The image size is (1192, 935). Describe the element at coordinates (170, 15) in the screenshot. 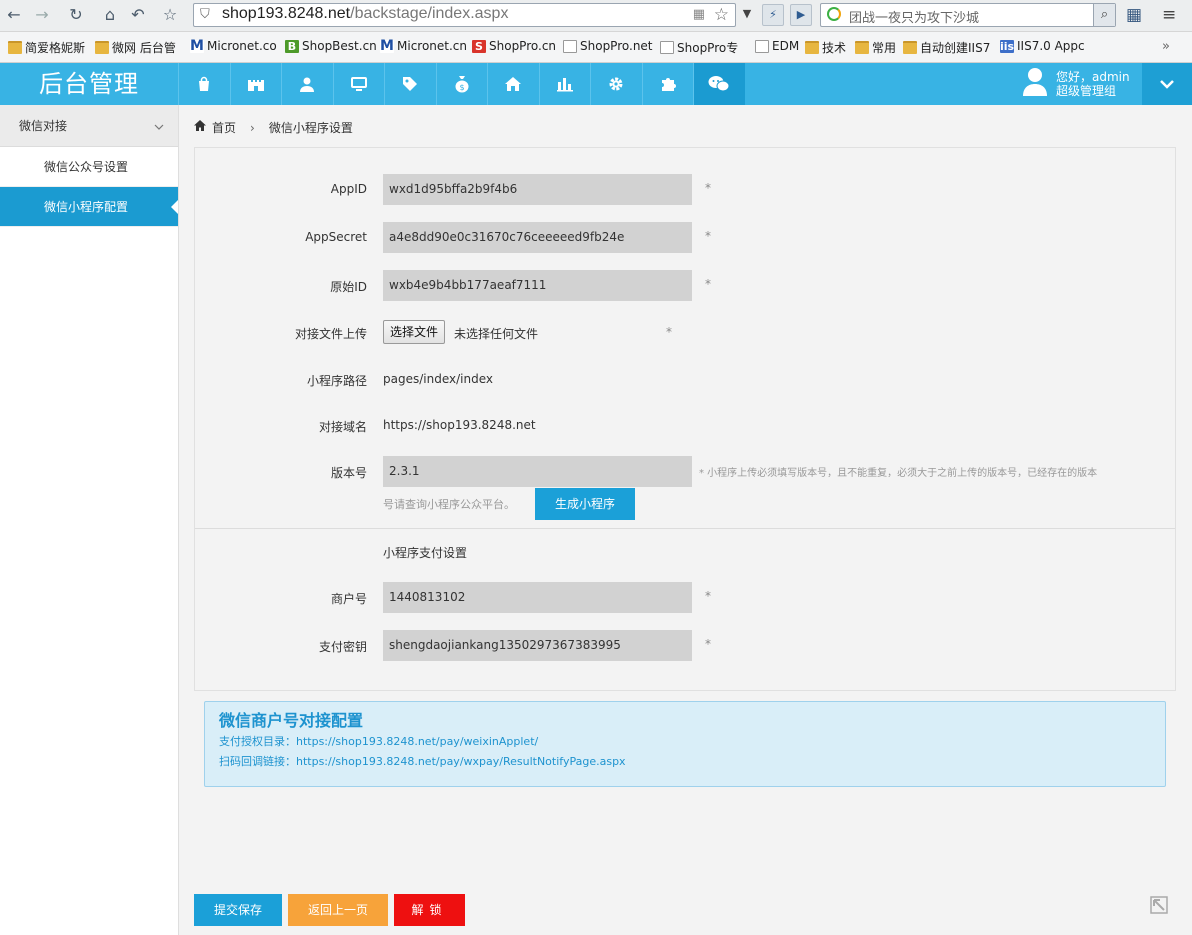

I see `favorite-star-icon: ☆` at that location.